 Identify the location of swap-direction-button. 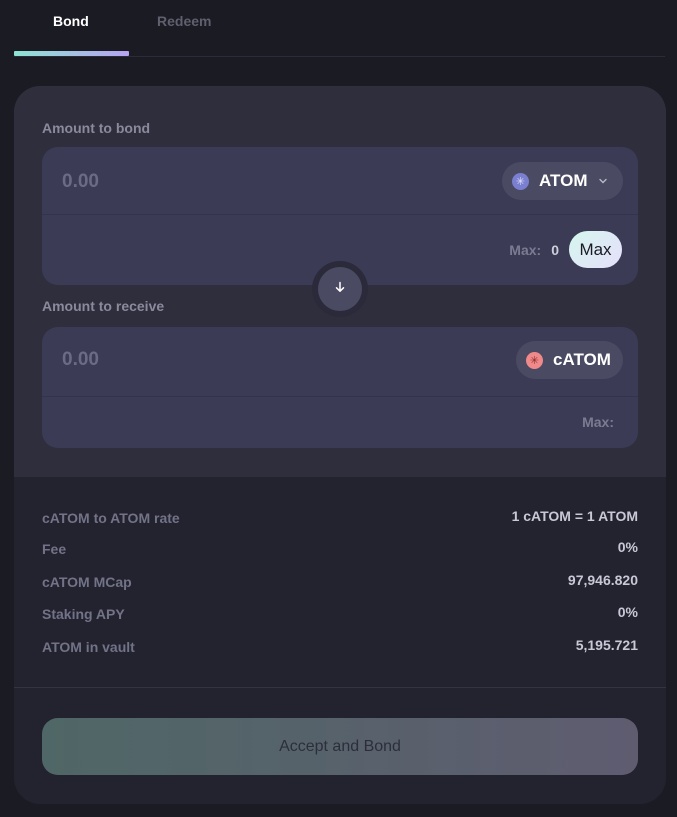
(340, 289).